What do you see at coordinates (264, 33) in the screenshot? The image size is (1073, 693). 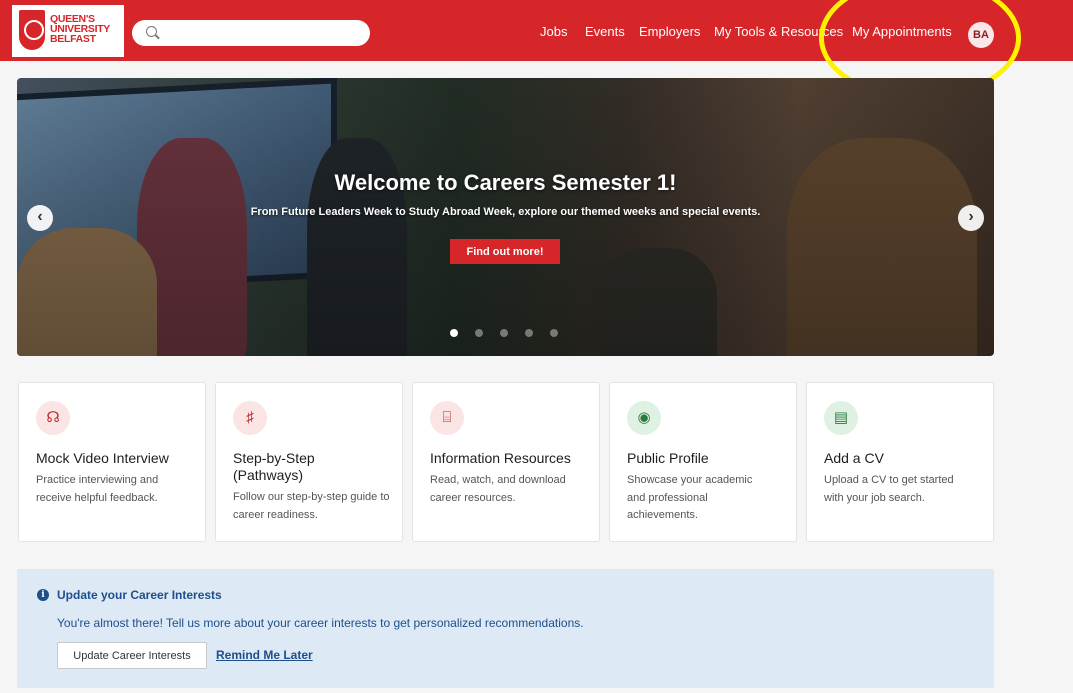 I see `search-input` at bounding box center [264, 33].